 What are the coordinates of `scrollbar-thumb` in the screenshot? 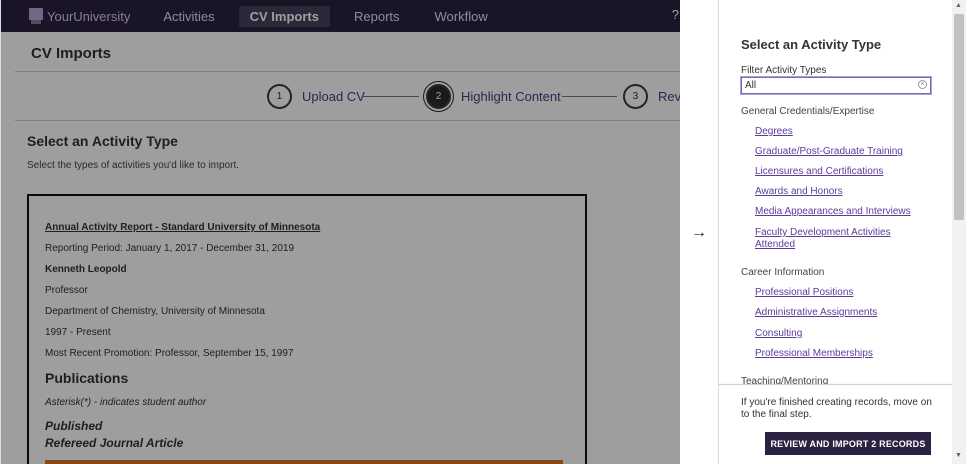 It's located at (959, 117).